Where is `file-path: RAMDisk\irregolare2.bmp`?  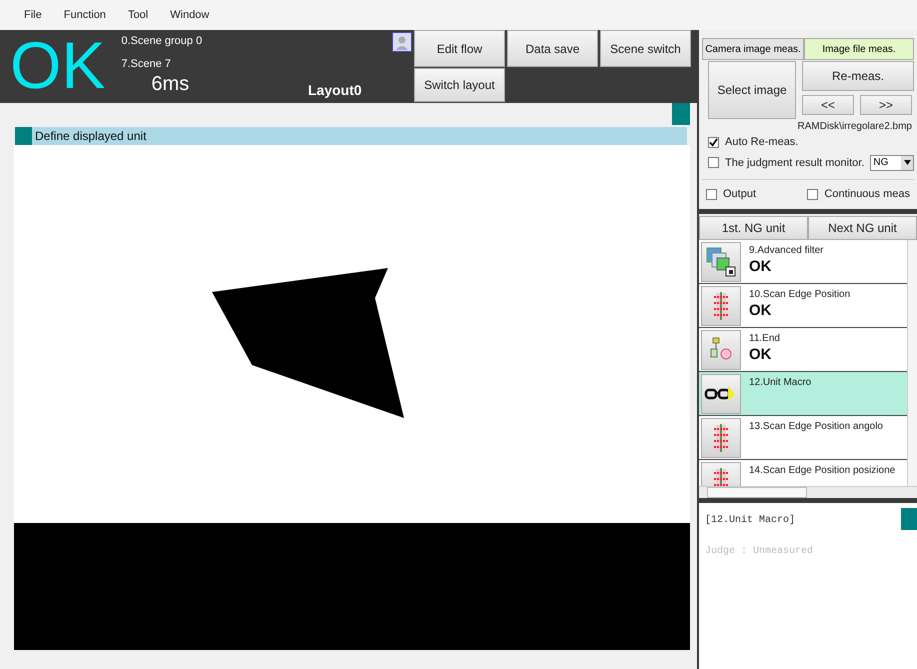
file-path: RAMDisk\irregolare2.bmp is located at coordinates (855, 127).